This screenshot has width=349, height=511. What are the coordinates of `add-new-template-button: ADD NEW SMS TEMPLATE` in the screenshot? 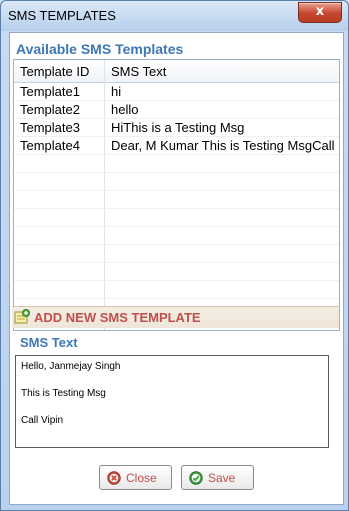 It's located at (175, 317).